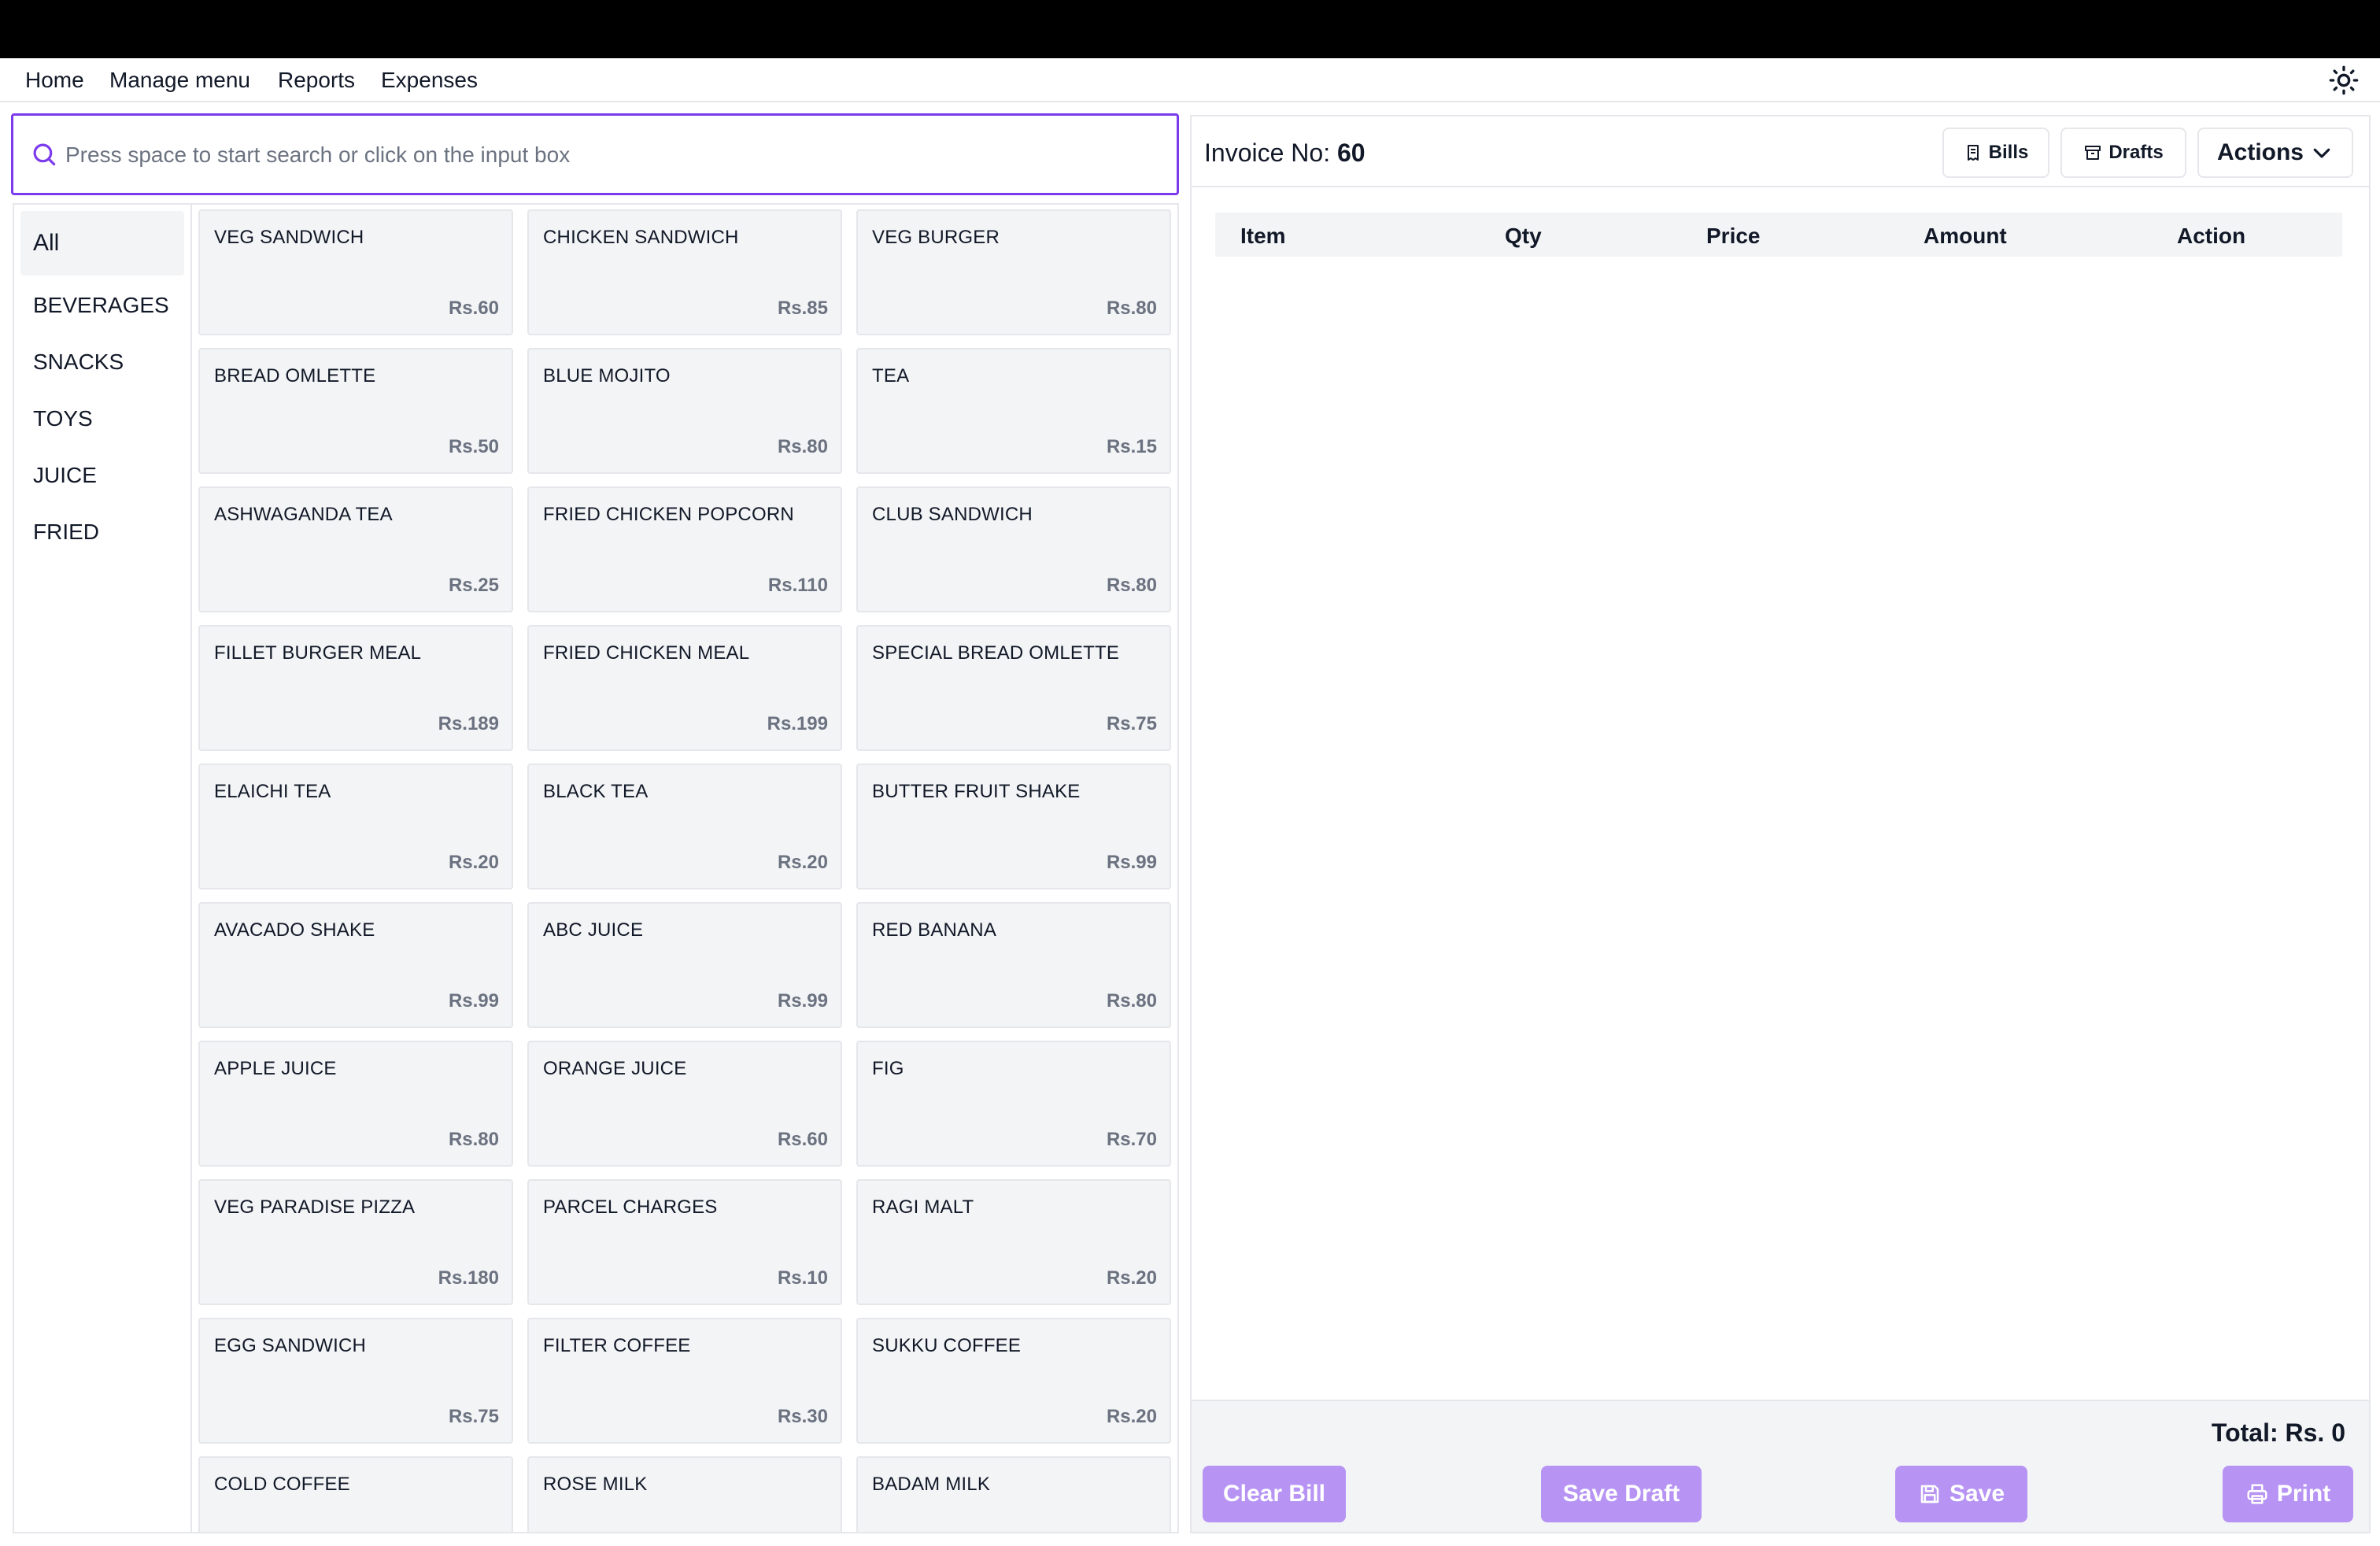 The image size is (2380, 1546). Describe the element at coordinates (977, 791) in the screenshot. I see `menu-item-name: BUTTER FRUIT SHAKE` at that location.